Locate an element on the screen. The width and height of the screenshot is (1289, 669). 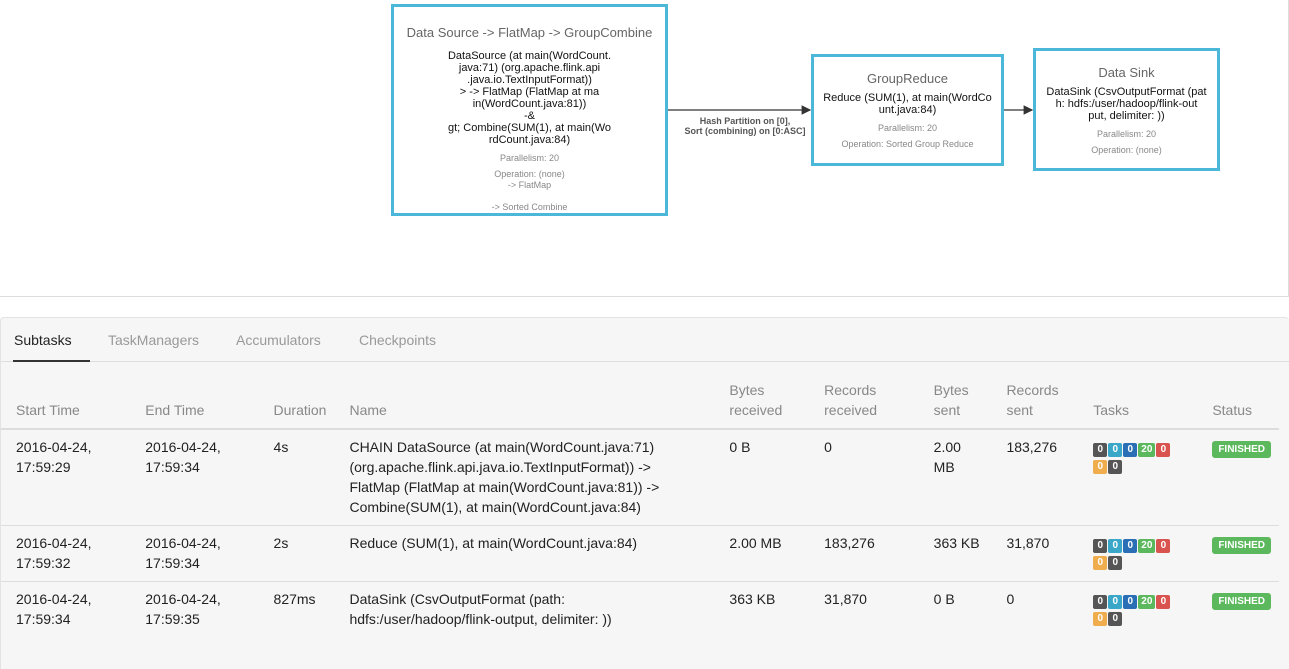
node-title: Data Source -> FlatMap -> GroupCombine is located at coordinates (529, 32).